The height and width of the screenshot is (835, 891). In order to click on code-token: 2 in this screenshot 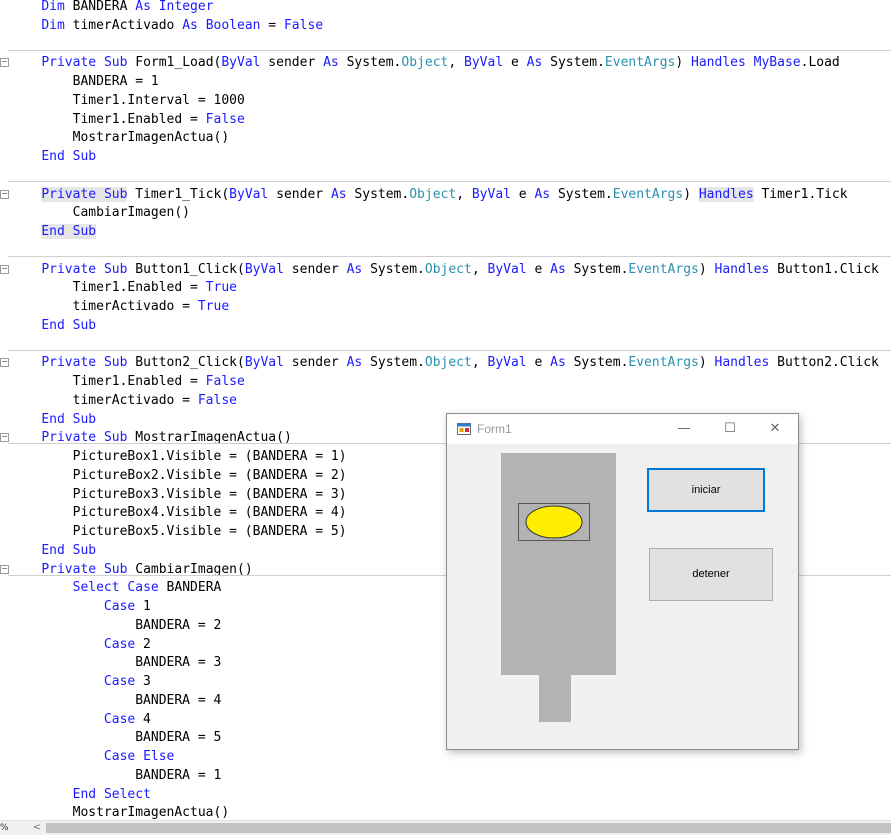, I will do `click(143, 644)`.